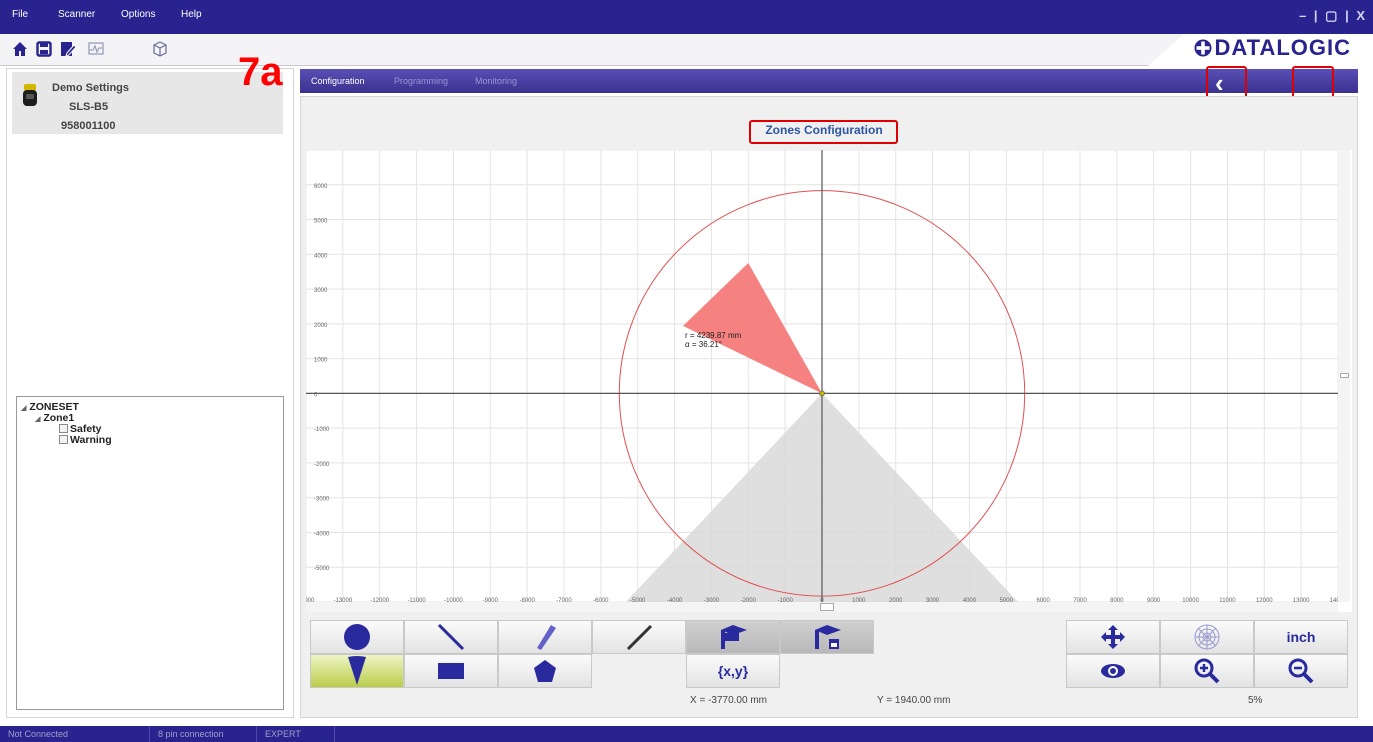  I want to click on monitor-graph-icon, so click(96, 49).